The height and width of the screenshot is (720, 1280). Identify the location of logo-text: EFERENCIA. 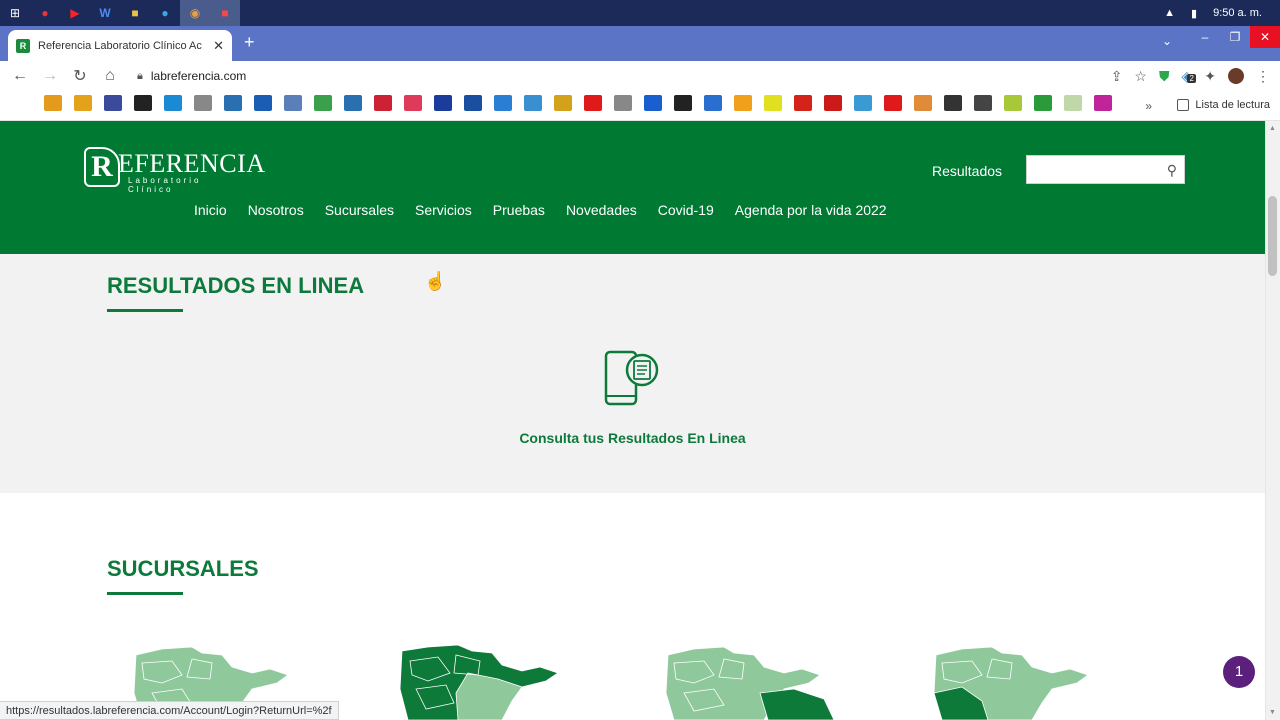
(192, 163).